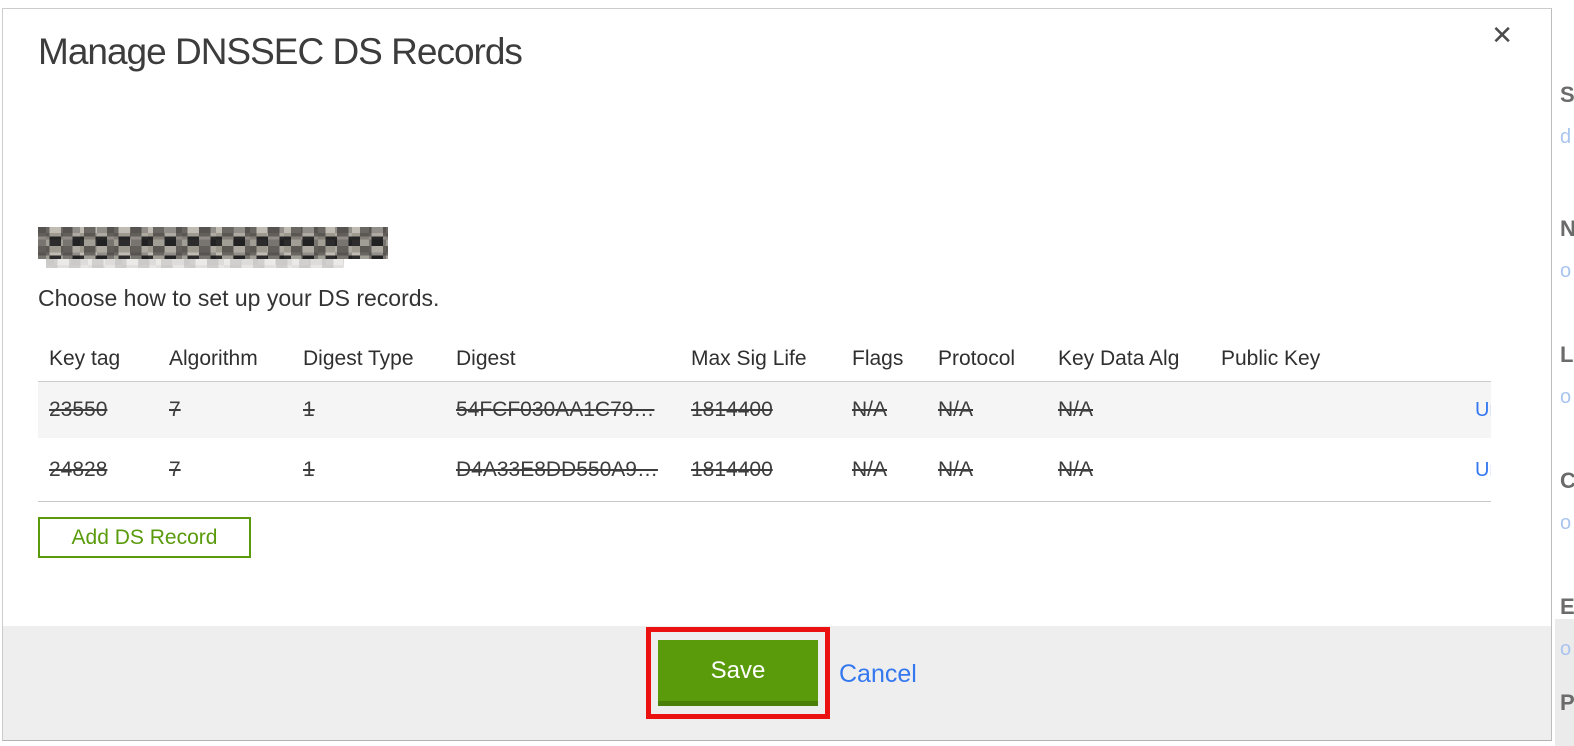 The height and width of the screenshot is (746, 1574). Describe the element at coordinates (878, 674) in the screenshot. I see `cancel-link: Cancel` at that location.